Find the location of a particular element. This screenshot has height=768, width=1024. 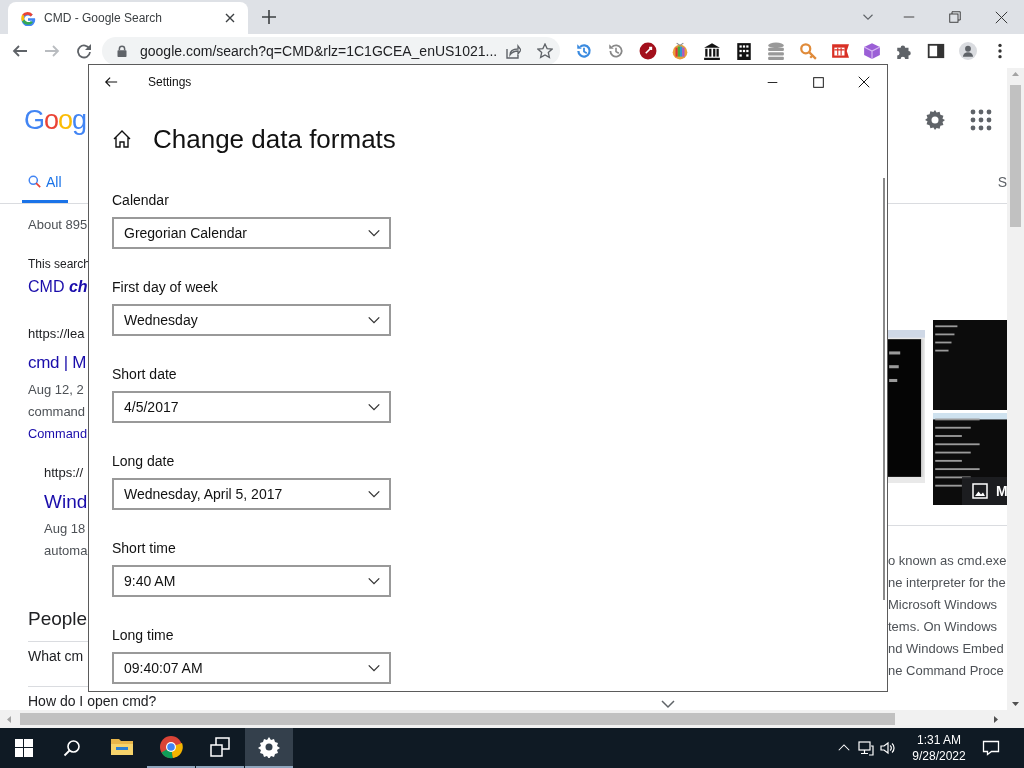

browser-tab: CMD - Google Search is located at coordinates (128, 18).